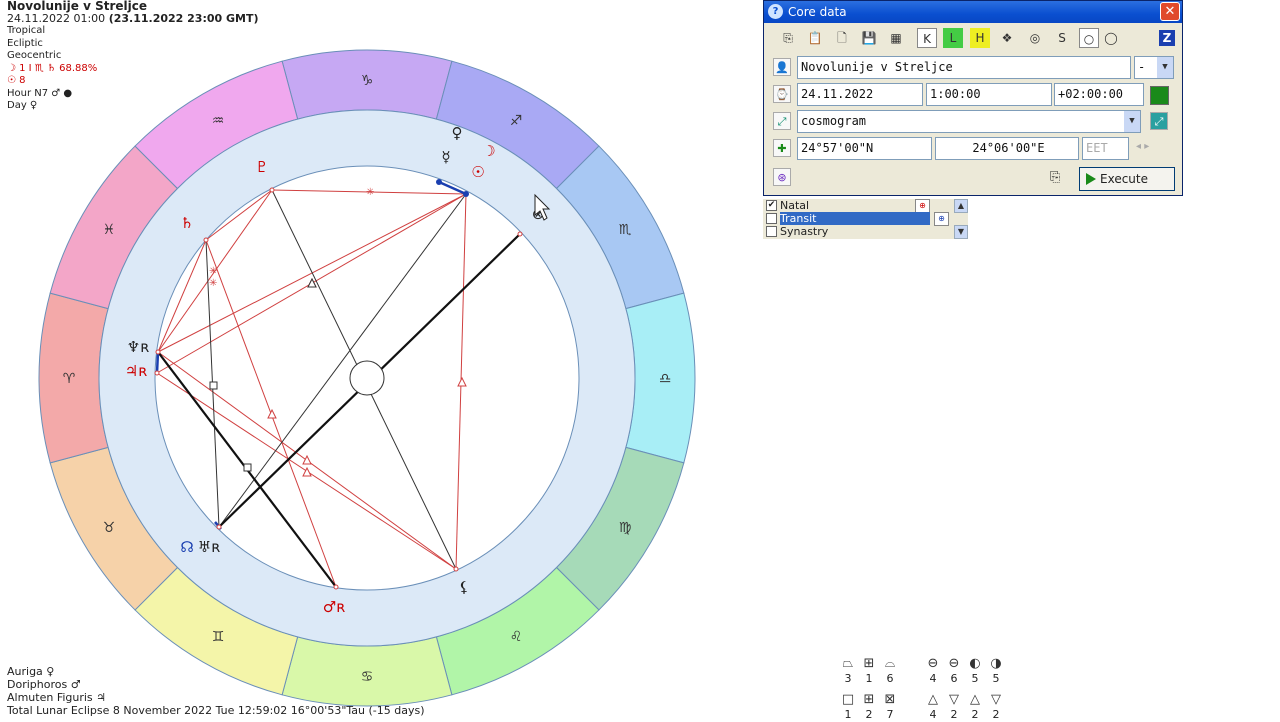  I want to click on chart-type-value: cosmogram, so click(834, 121).